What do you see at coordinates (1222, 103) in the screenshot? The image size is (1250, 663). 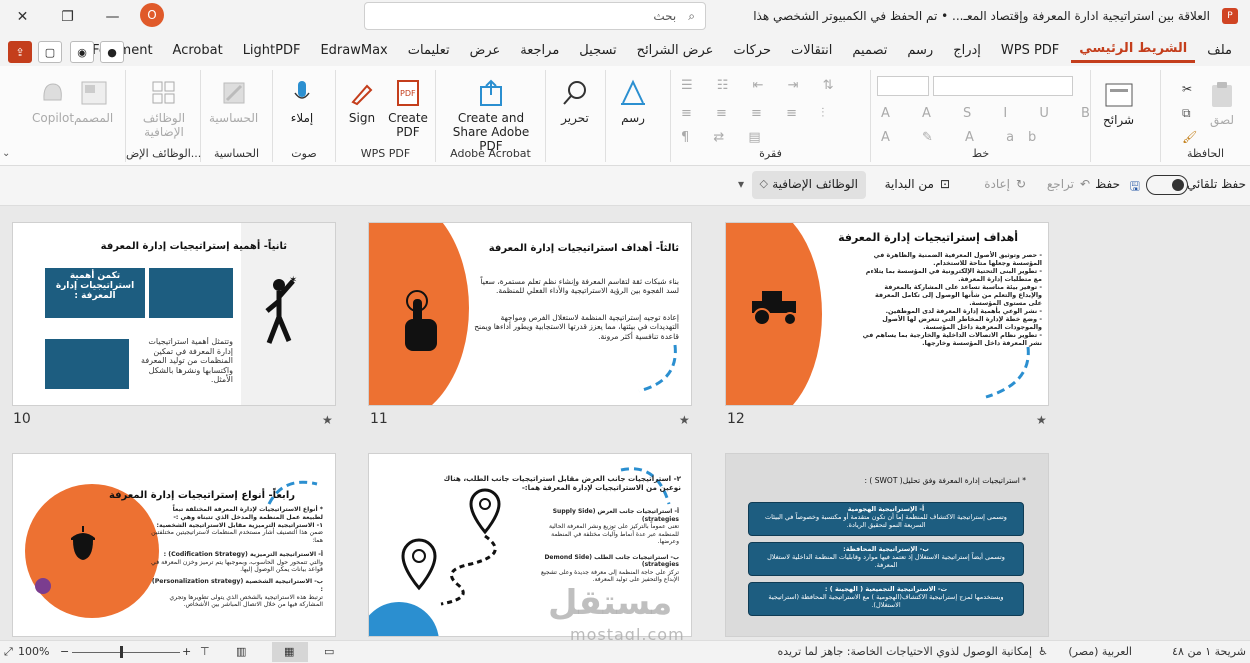 I see `paste-button: لصق` at bounding box center [1222, 103].